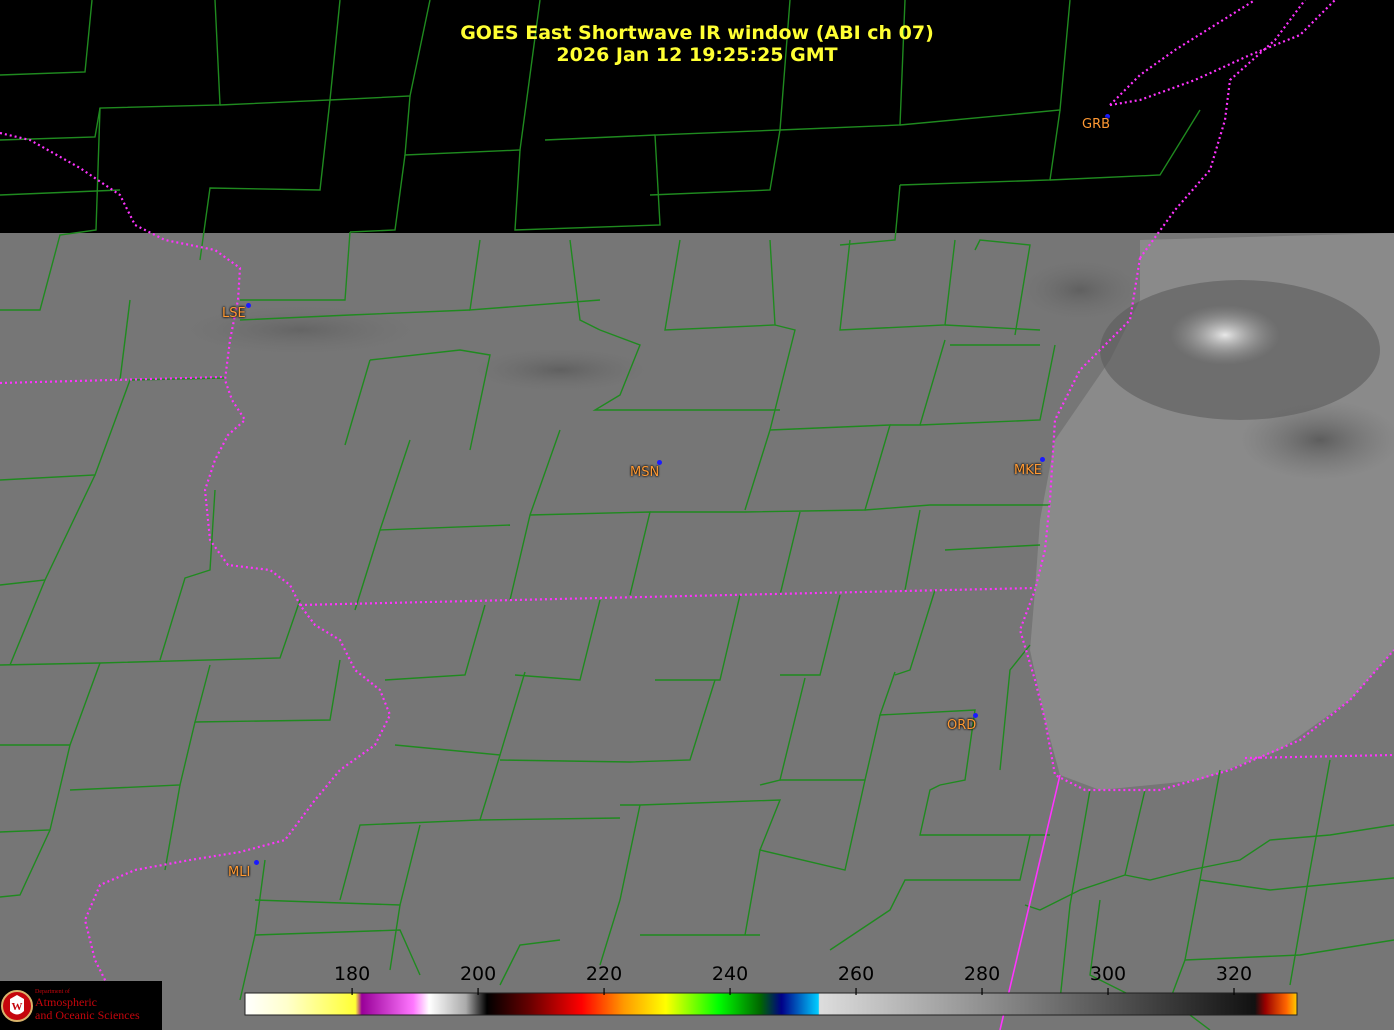 The image size is (1394, 1030). Describe the element at coordinates (982, 974) in the screenshot. I see `colorbar-tick-label: 280` at that location.